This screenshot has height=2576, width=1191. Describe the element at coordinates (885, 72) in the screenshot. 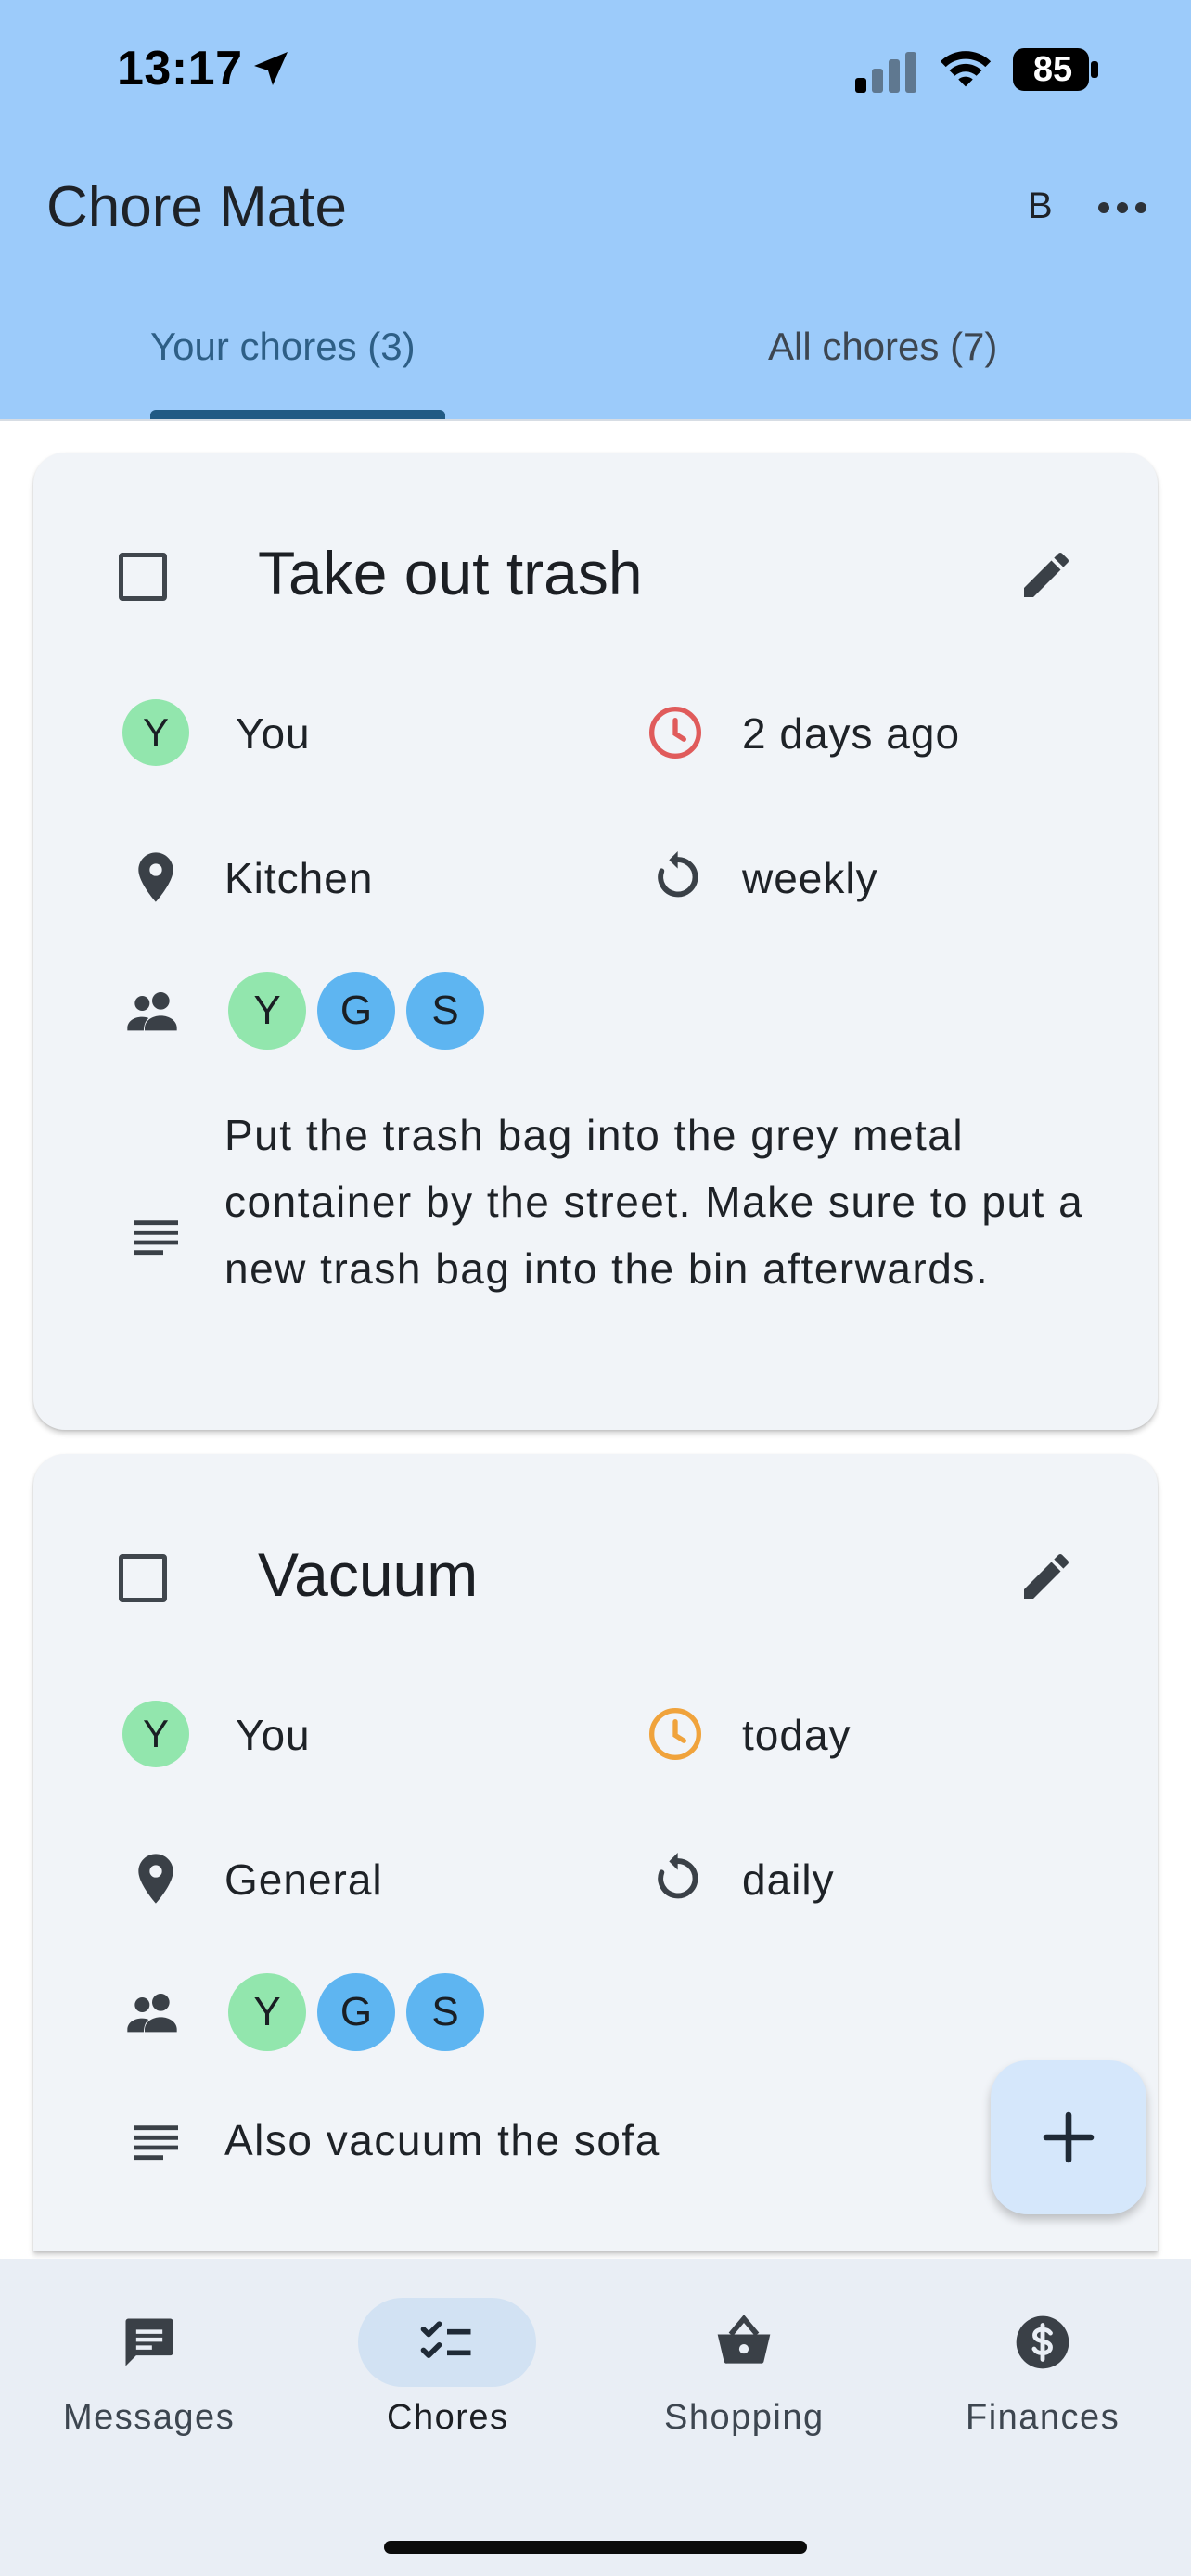

I see `signal-icon` at that location.